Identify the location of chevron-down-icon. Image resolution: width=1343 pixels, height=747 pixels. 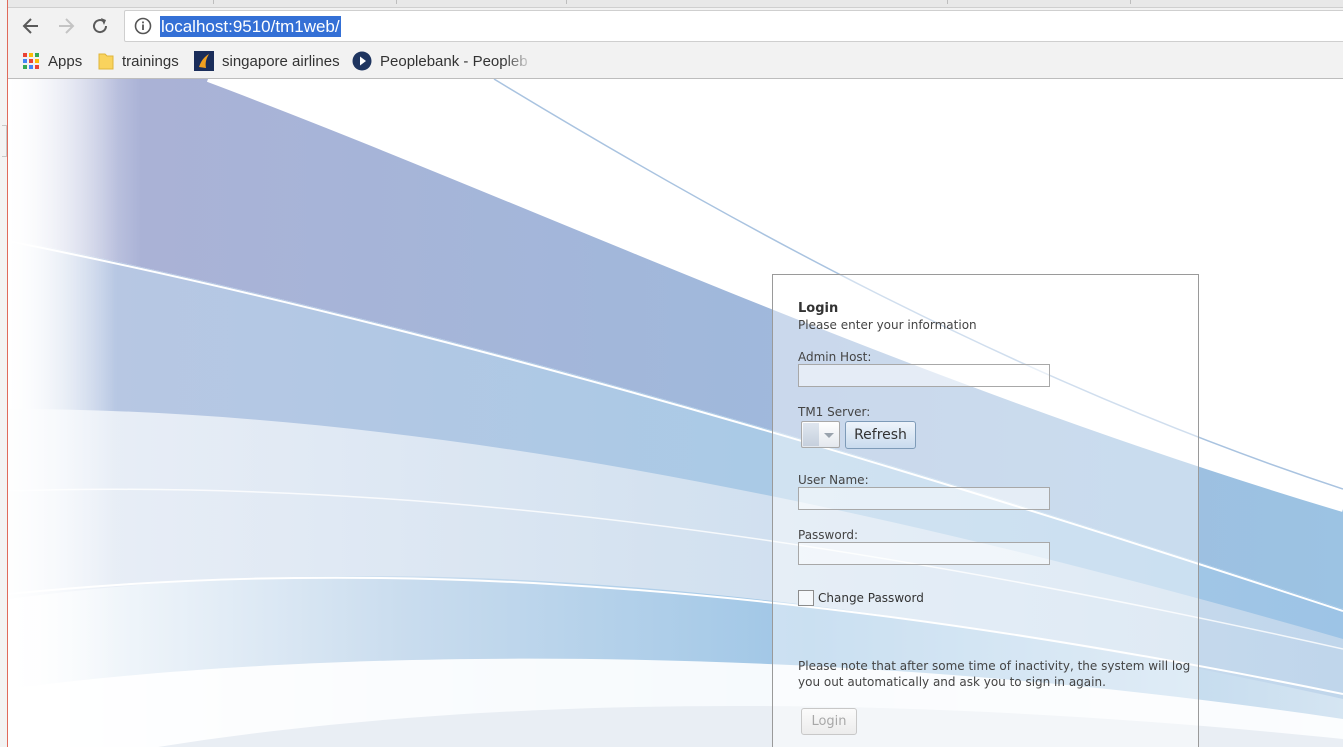
(829, 435).